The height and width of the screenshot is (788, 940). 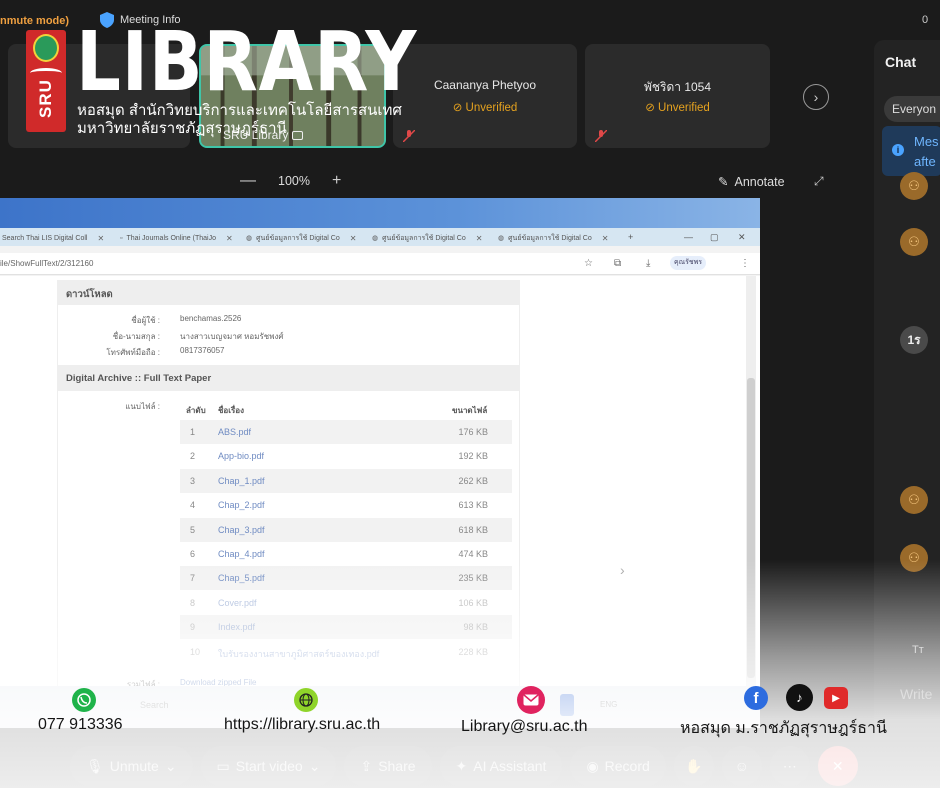 I want to click on share-icon: ⇪, so click(x=366, y=765).